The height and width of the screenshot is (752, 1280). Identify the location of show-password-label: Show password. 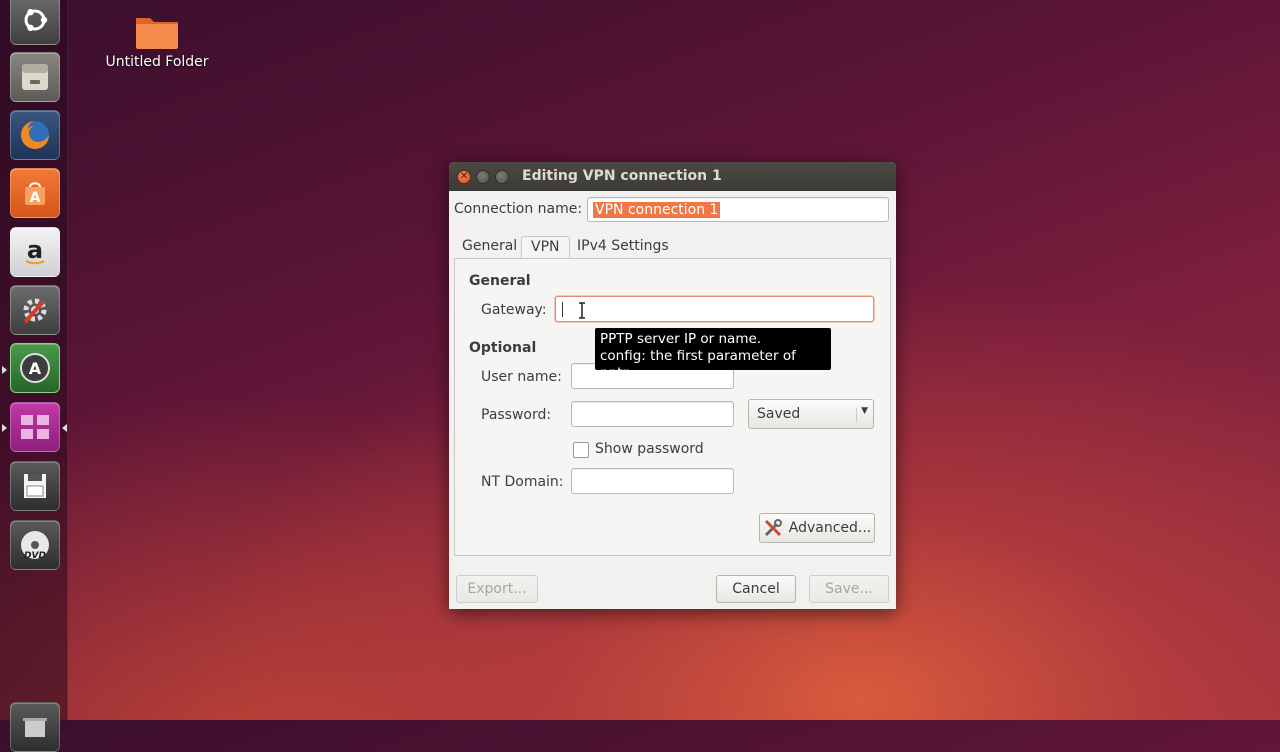
(649, 449).